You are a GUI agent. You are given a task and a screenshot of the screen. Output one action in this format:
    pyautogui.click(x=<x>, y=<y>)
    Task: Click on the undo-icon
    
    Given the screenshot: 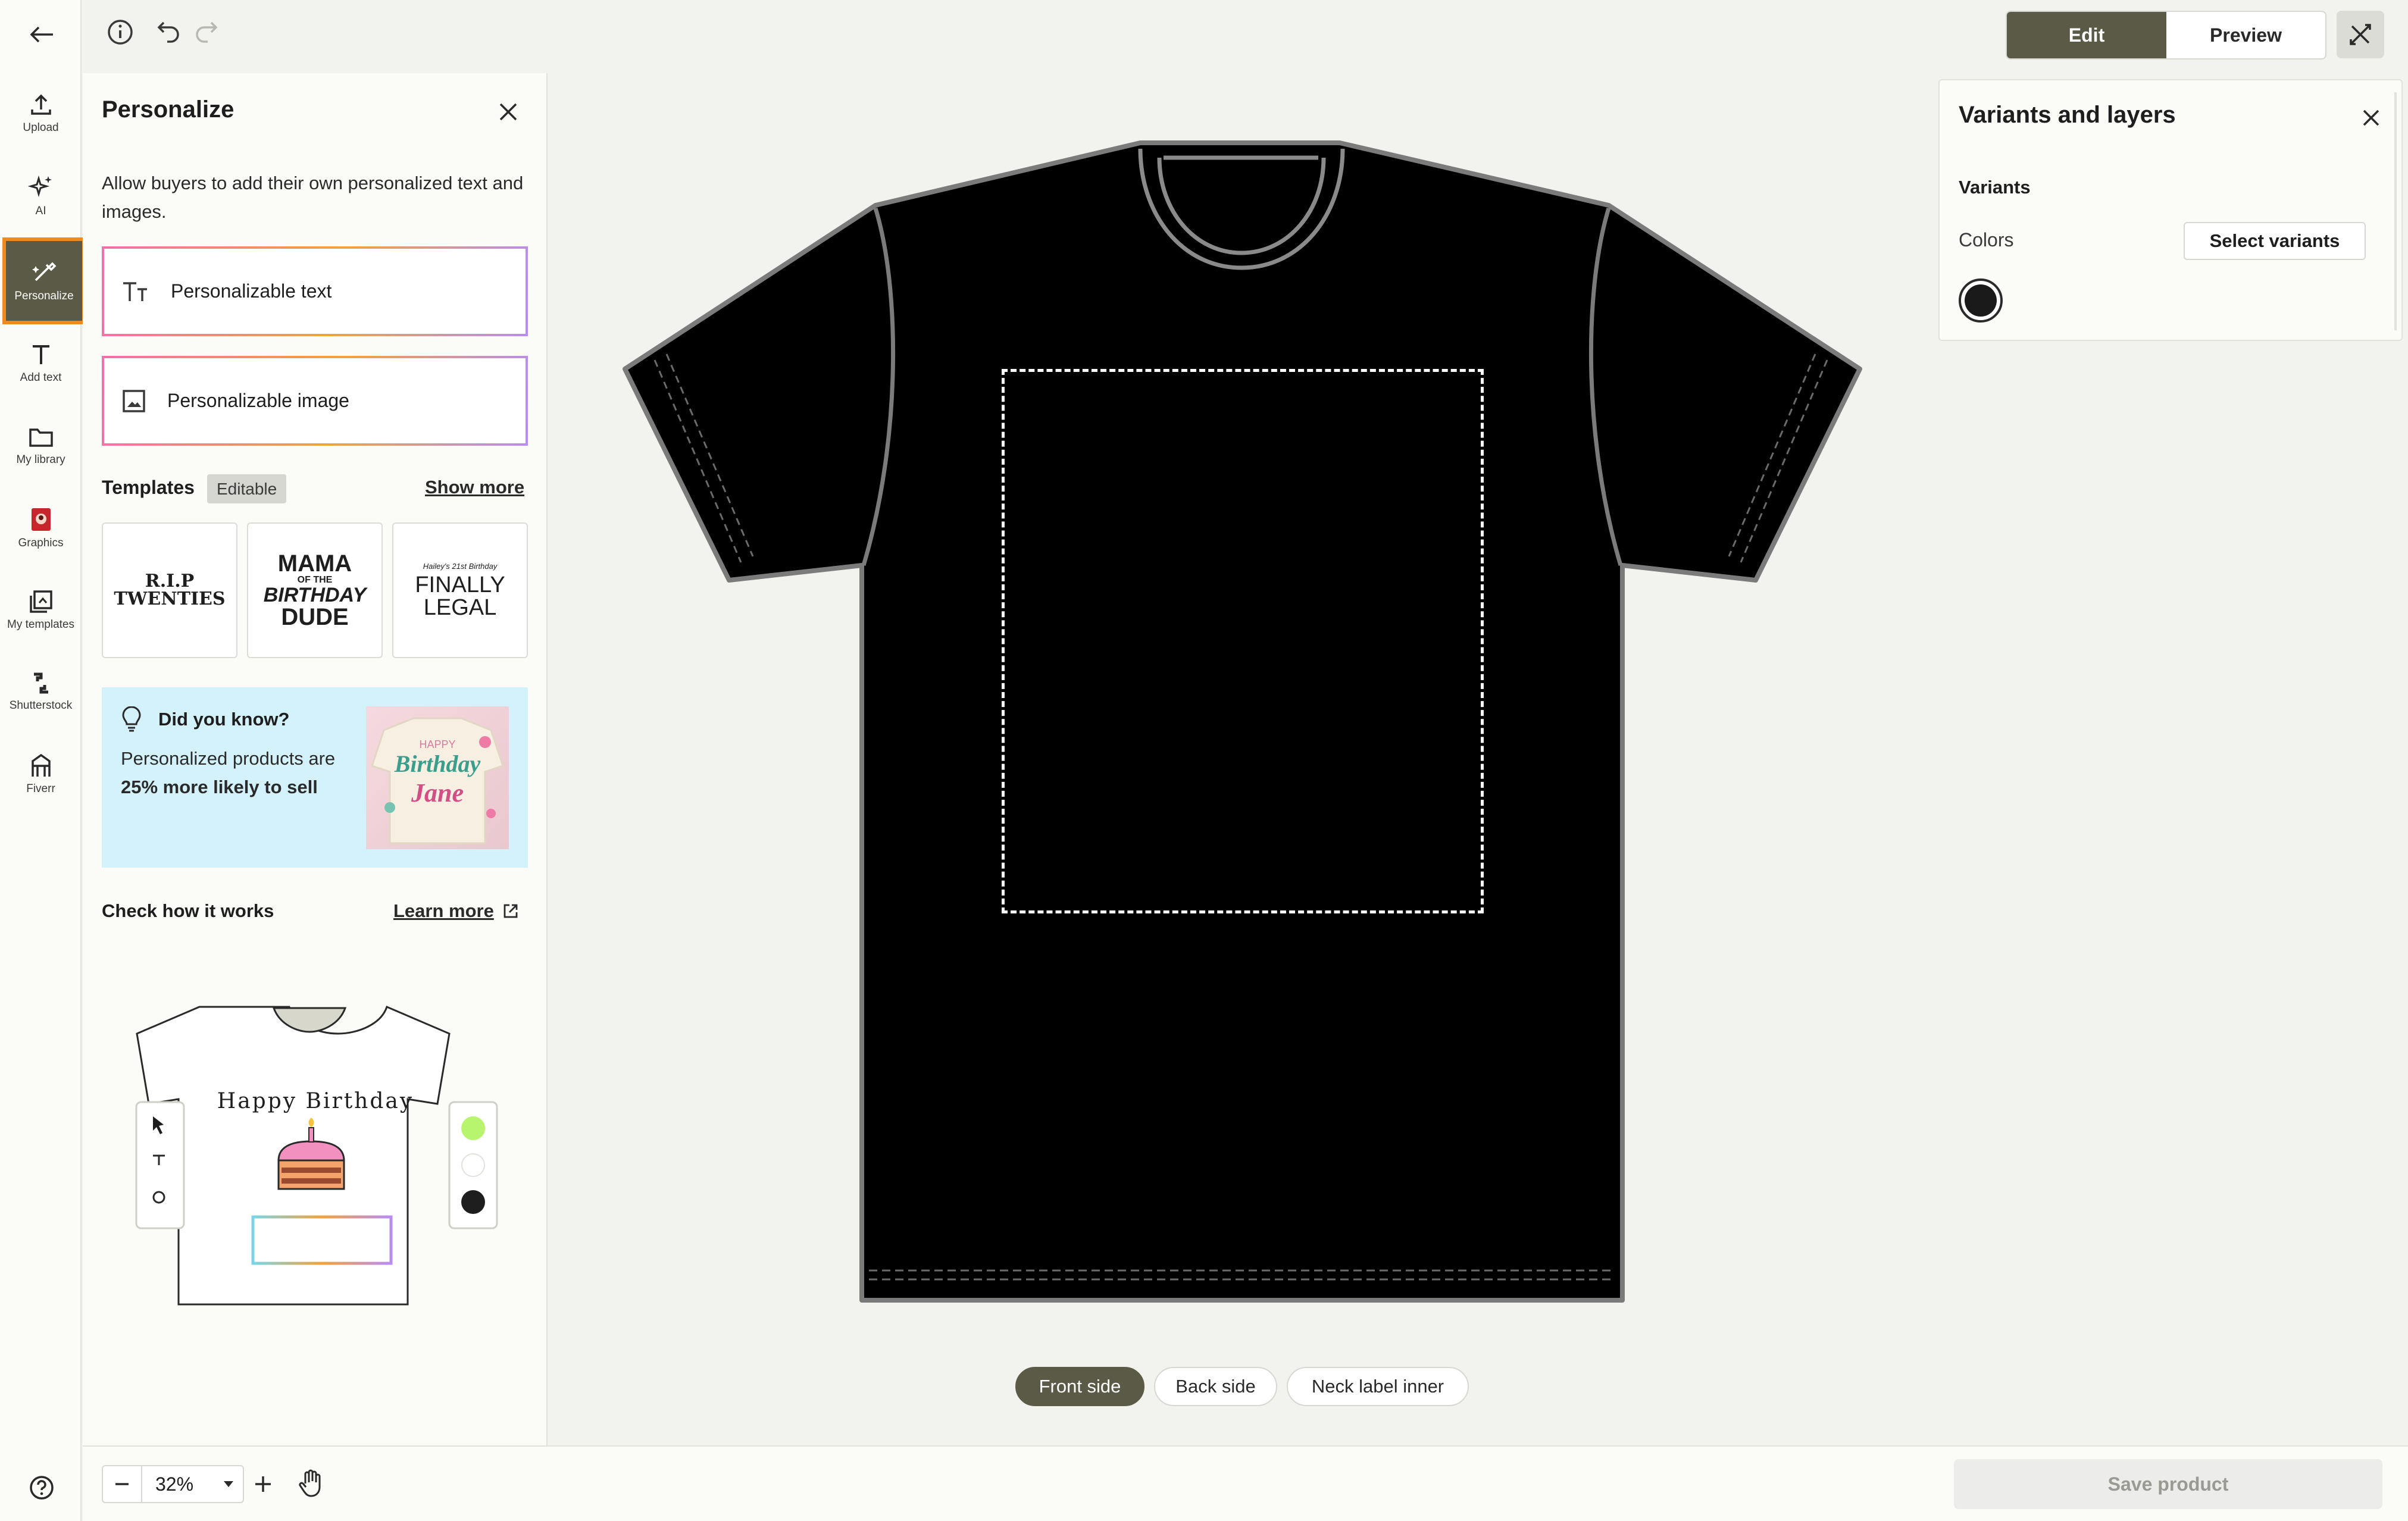 What is the action you would take?
    pyautogui.click(x=169, y=32)
    